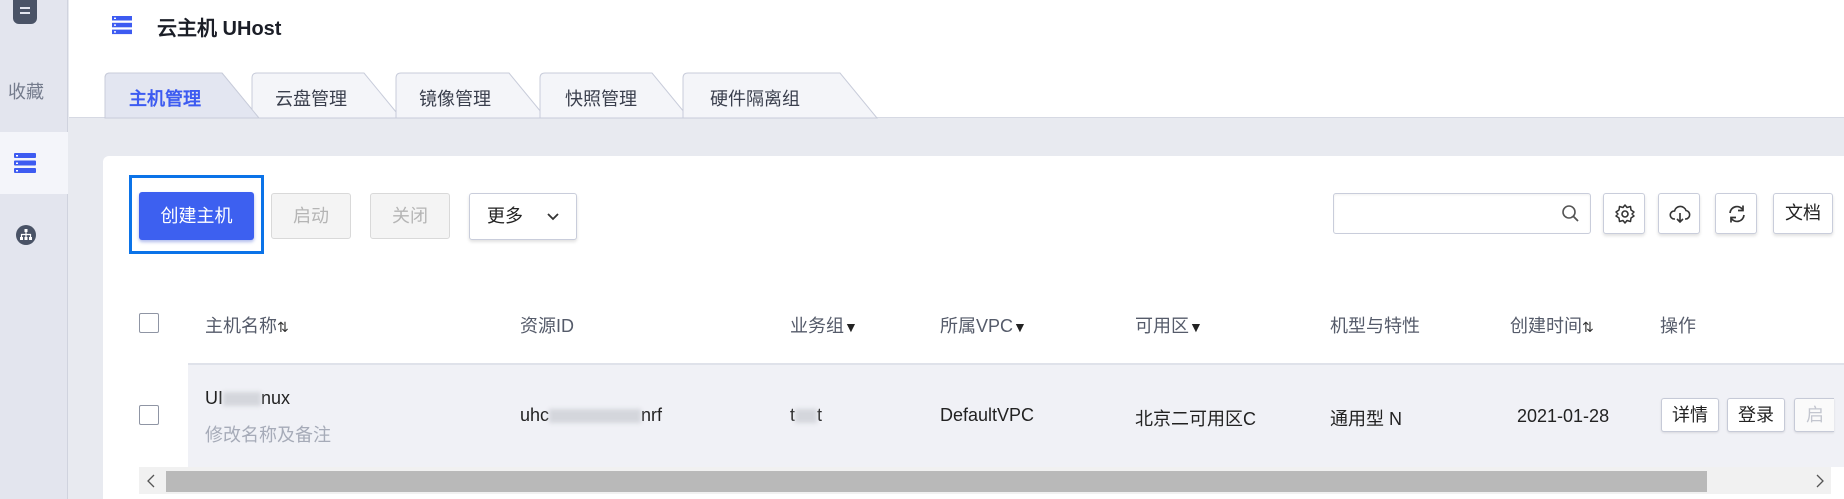 The width and height of the screenshot is (1844, 499). Describe the element at coordinates (547, 326) in the screenshot. I see `column-header-resource-id: 资源ID` at that location.